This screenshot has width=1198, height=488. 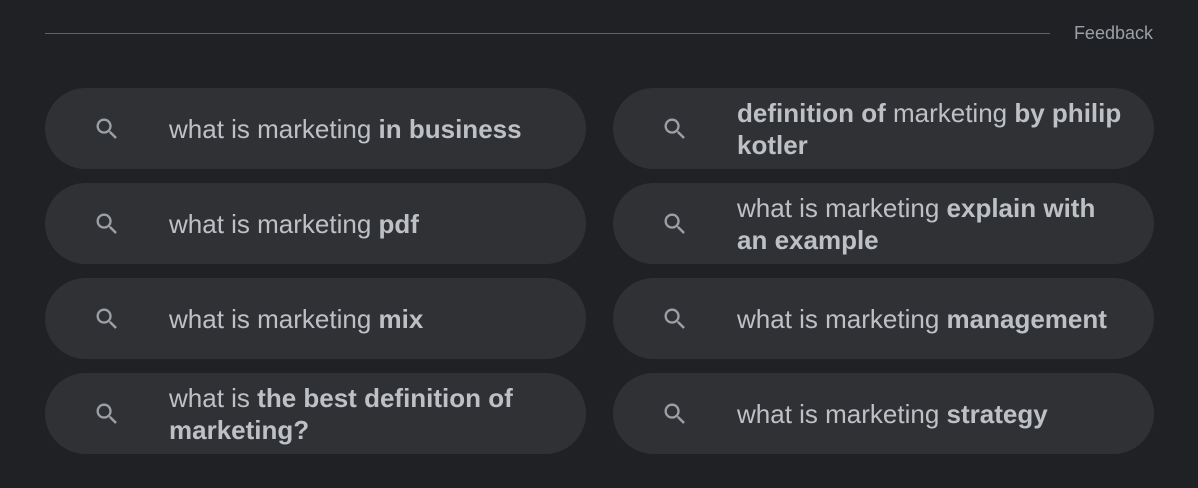 I want to click on suggestion-chip: what is marketing strategy, so click(x=883, y=413).